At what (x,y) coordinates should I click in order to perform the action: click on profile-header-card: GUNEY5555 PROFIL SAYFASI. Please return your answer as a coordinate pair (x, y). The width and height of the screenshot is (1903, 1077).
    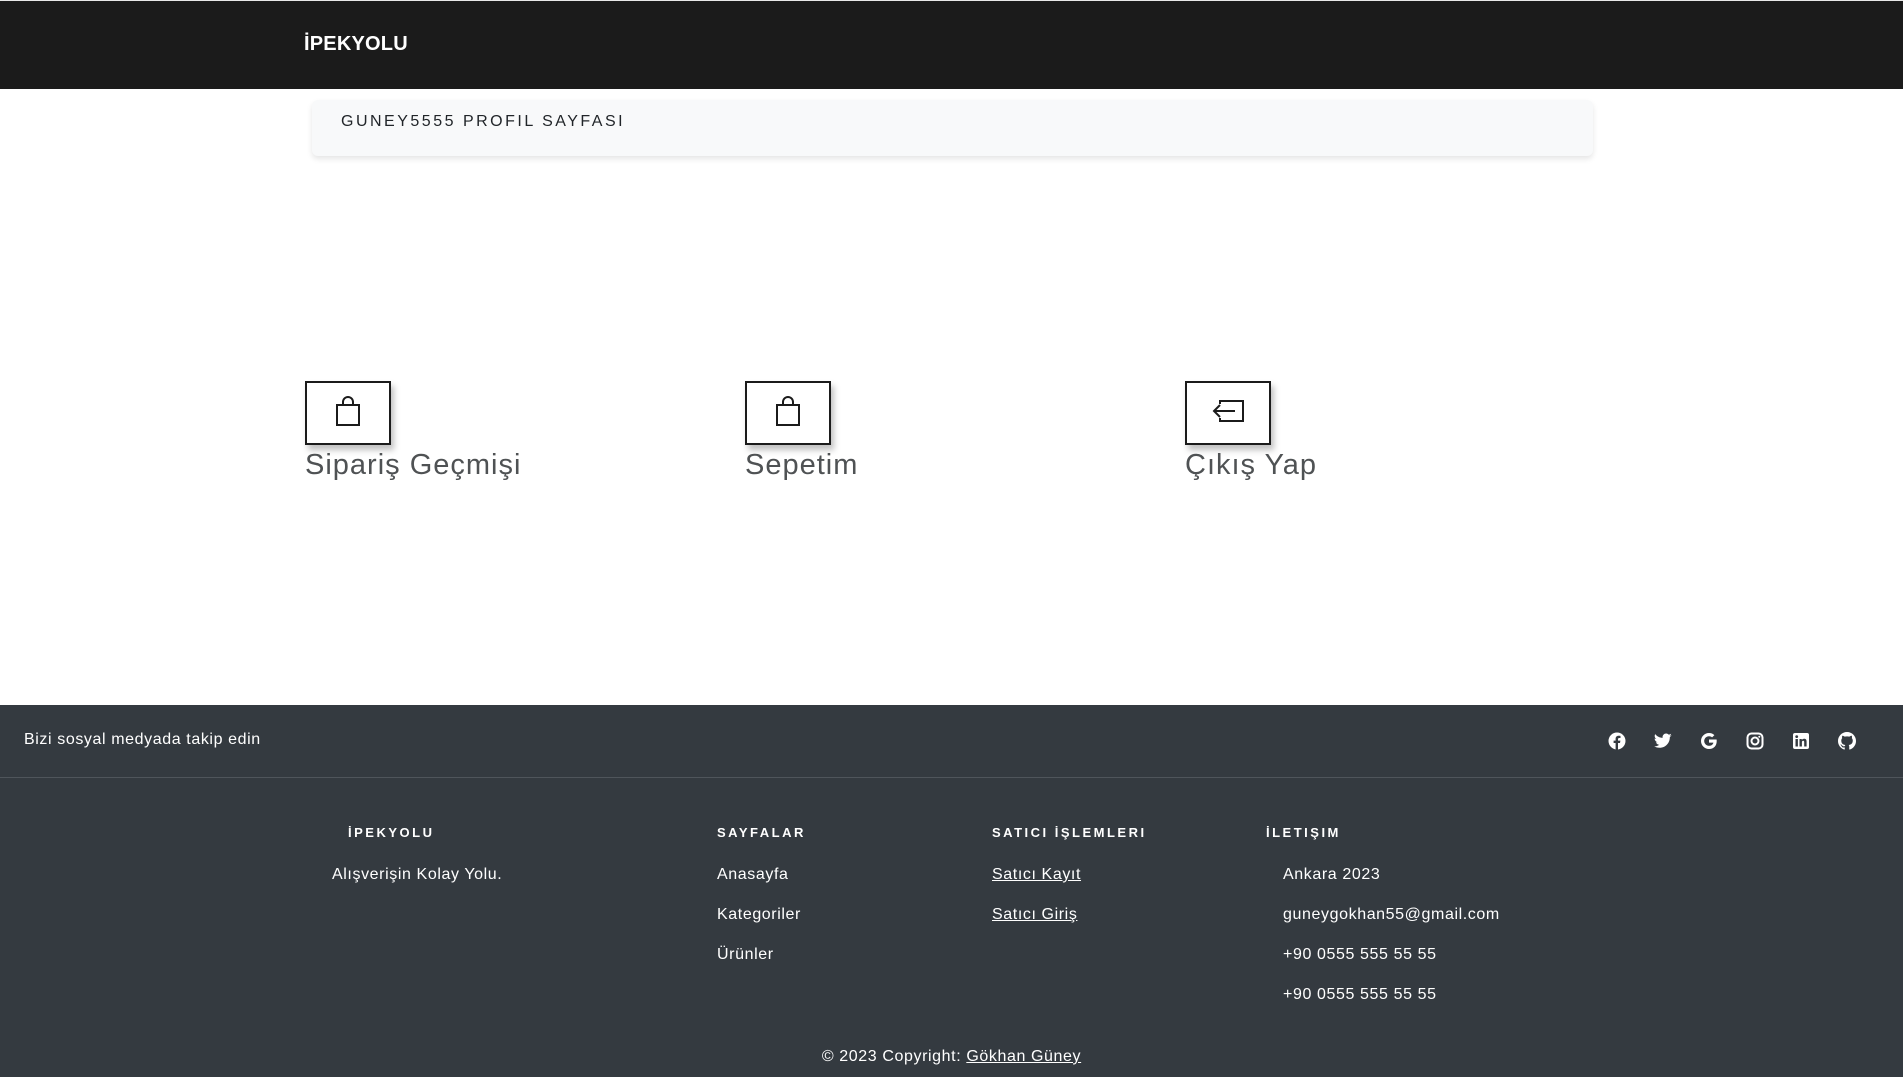
    Looking at the image, I should click on (952, 128).